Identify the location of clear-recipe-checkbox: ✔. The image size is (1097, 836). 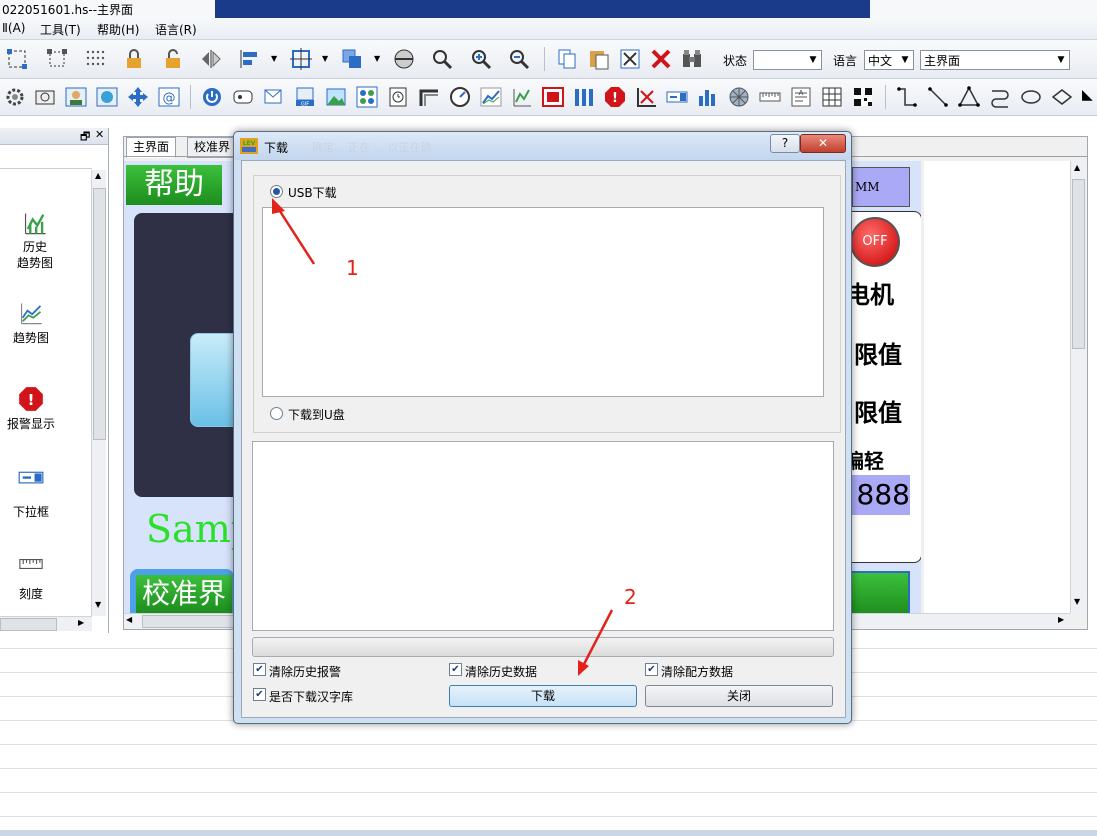
(651, 669).